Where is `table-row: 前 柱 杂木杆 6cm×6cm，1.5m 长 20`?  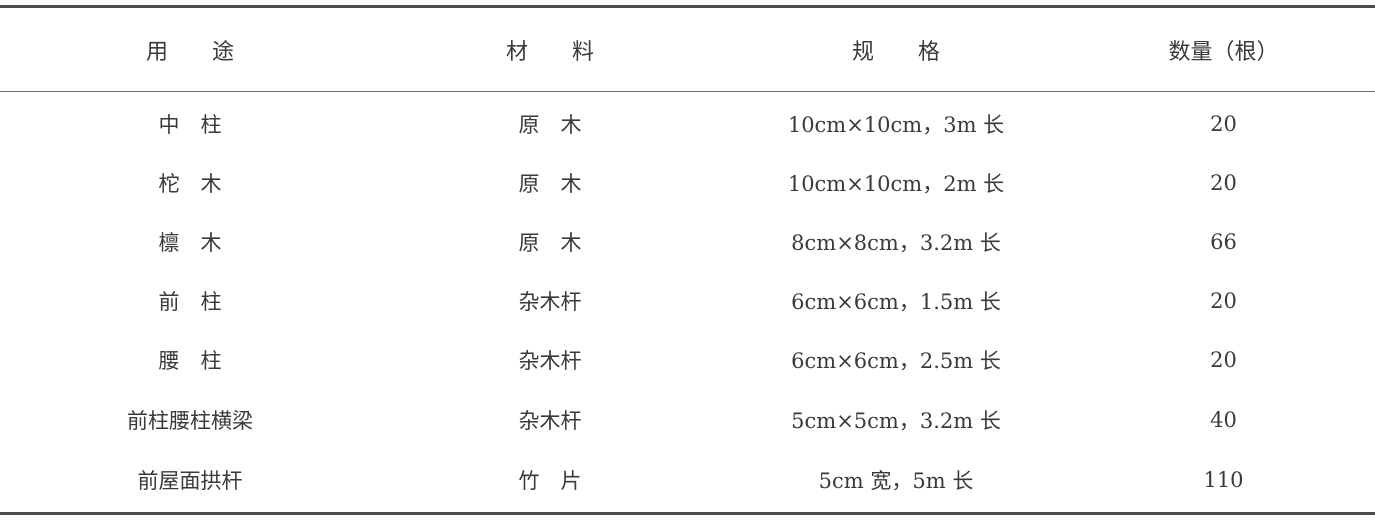
table-row: 前 柱 杂木杆 6cm×6cm，1.5m 长 20 is located at coordinates (687, 300).